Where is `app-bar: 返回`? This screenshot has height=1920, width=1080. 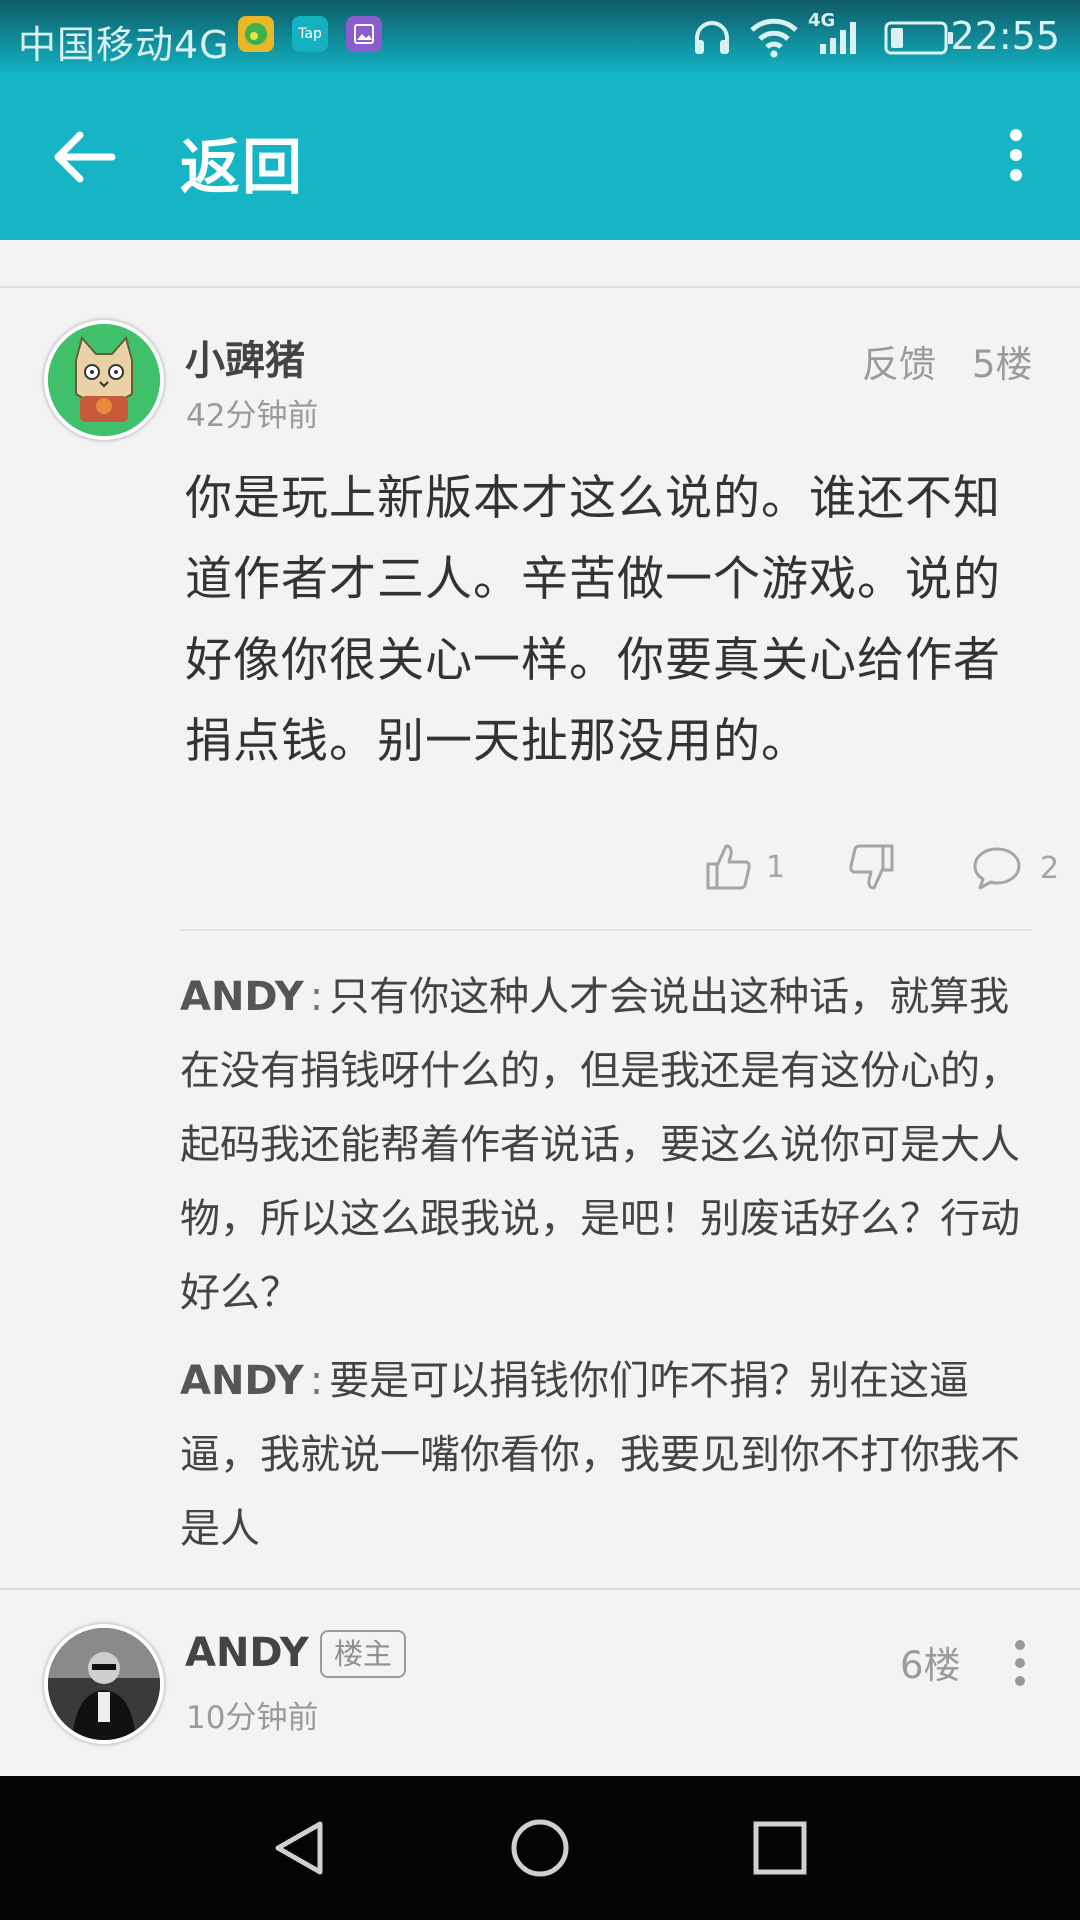
app-bar: 返回 is located at coordinates (540, 157).